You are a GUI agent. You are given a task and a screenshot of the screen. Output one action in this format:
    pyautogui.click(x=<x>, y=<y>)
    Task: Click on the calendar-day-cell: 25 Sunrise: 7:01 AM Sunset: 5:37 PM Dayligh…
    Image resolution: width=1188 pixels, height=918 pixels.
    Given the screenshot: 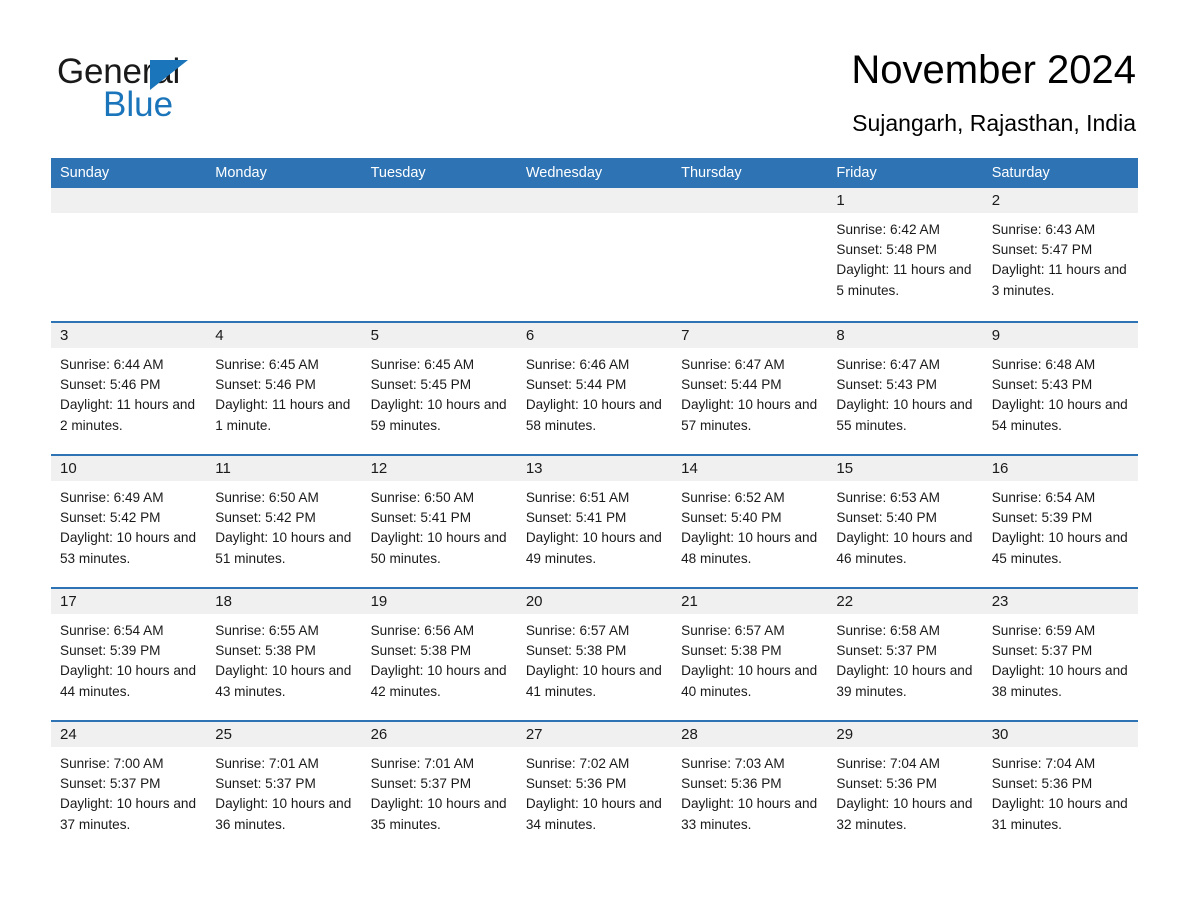 What is the action you would take?
    pyautogui.click(x=284, y=787)
    